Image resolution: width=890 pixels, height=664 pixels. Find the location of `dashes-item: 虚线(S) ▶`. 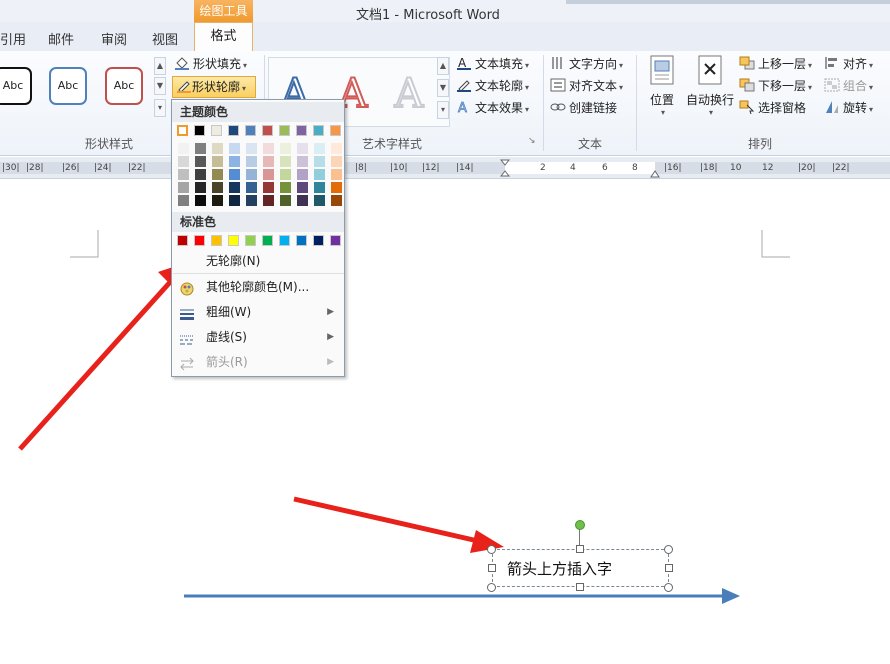

dashes-item: 虚线(S) ▶ is located at coordinates (258, 337).